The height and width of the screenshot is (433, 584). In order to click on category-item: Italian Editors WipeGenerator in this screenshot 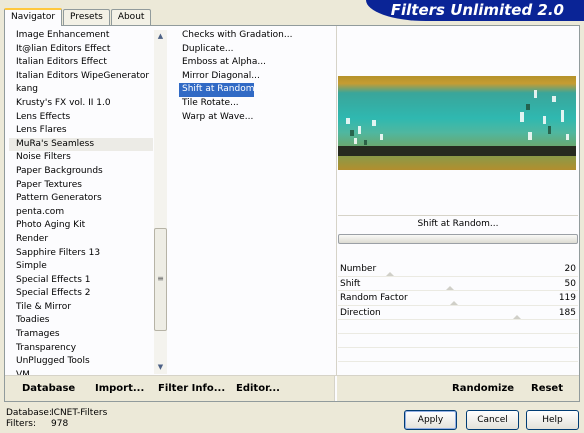, I will do `click(81, 77)`.